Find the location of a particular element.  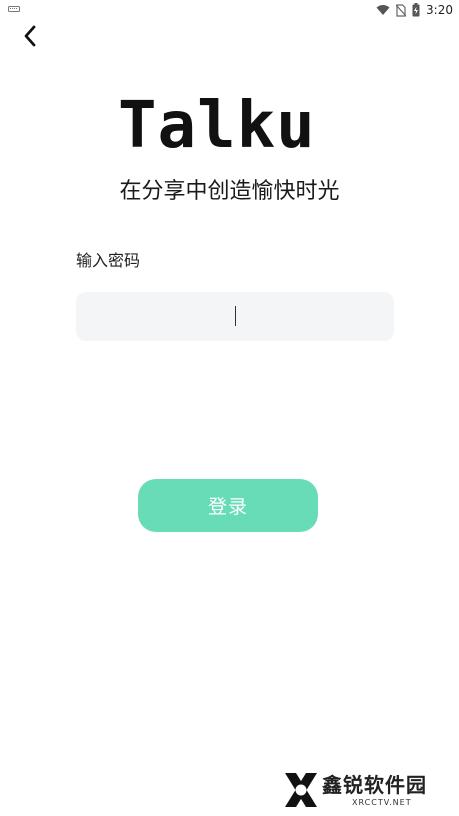

status-icons: 3:20 is located at coordinates (414, 10).